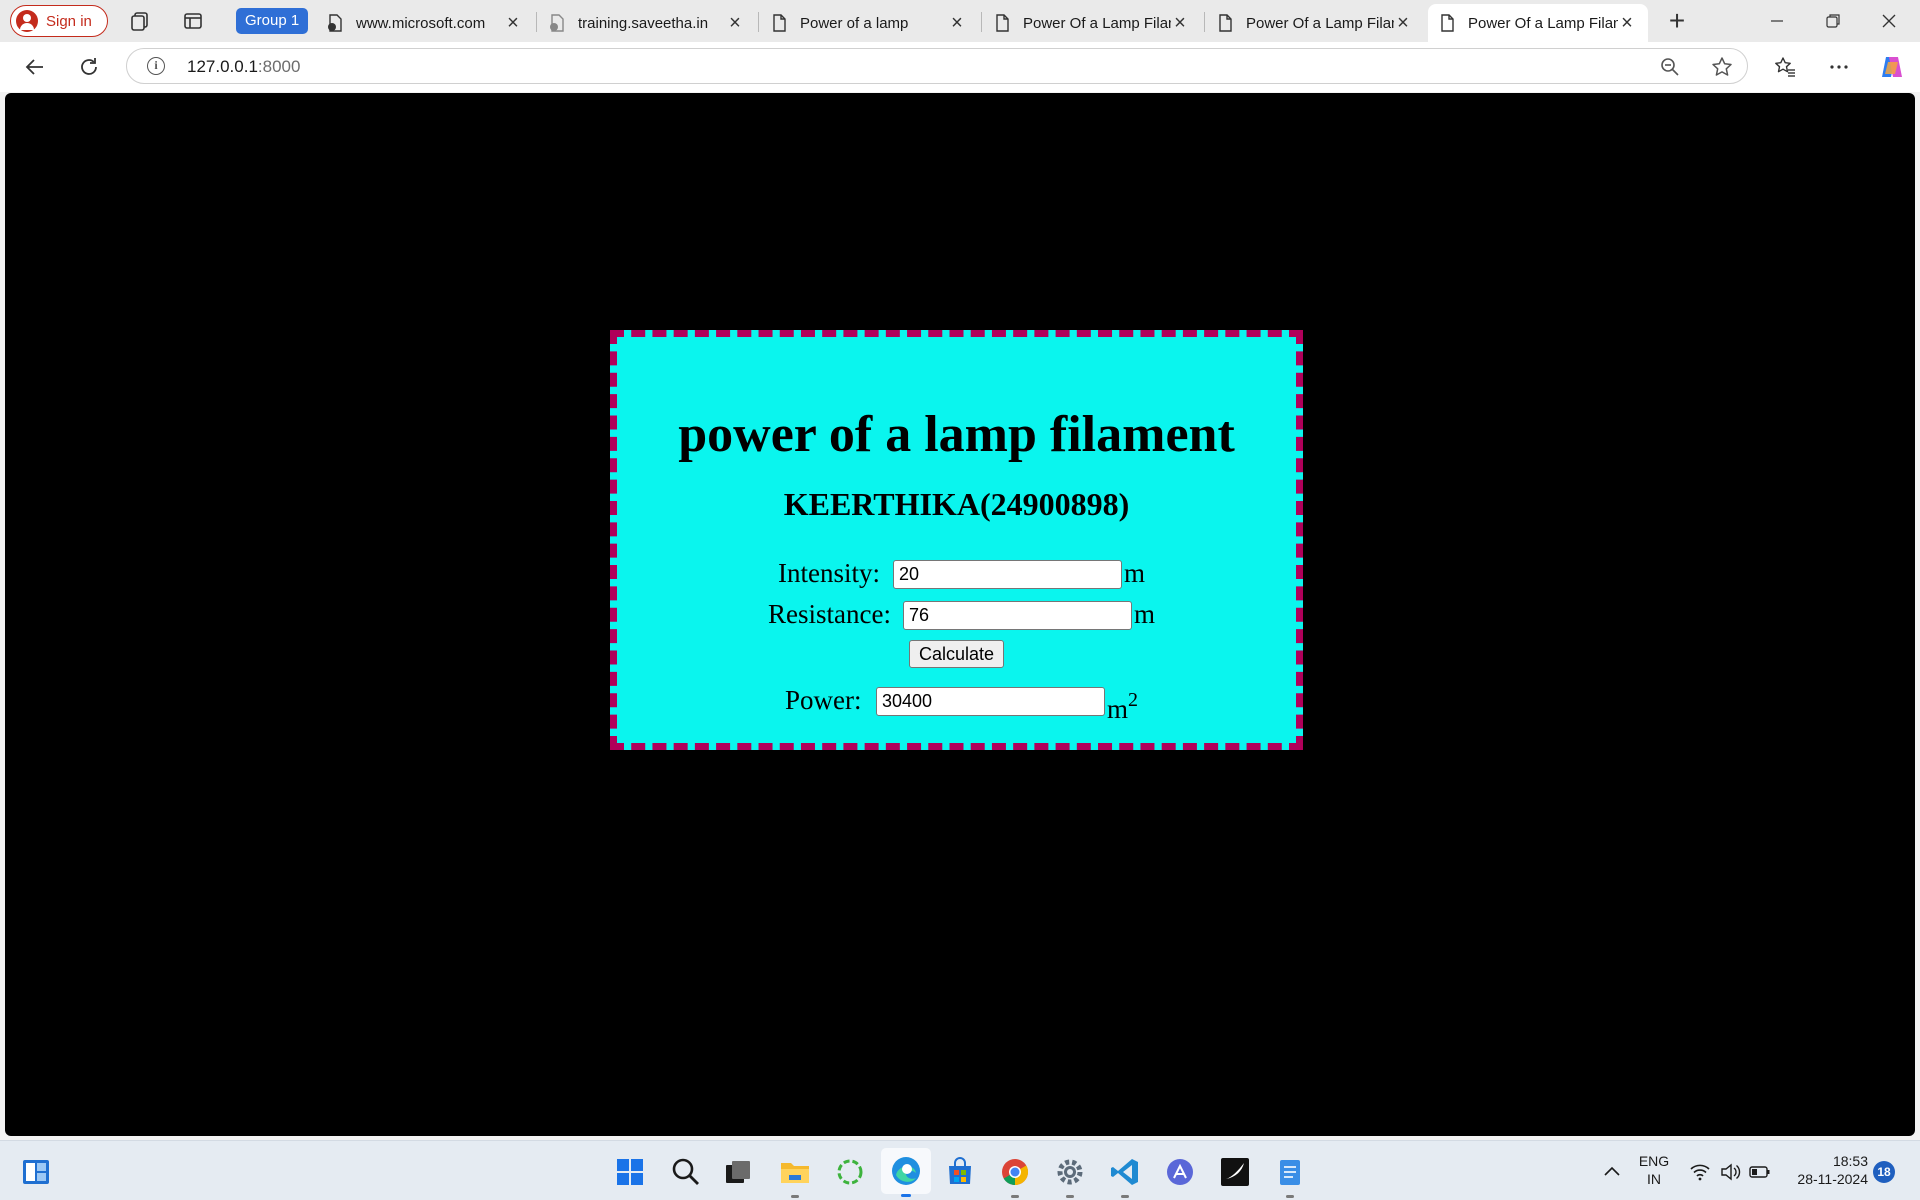  I want to click on sign-in-button: Sign in, so click(59, 21).